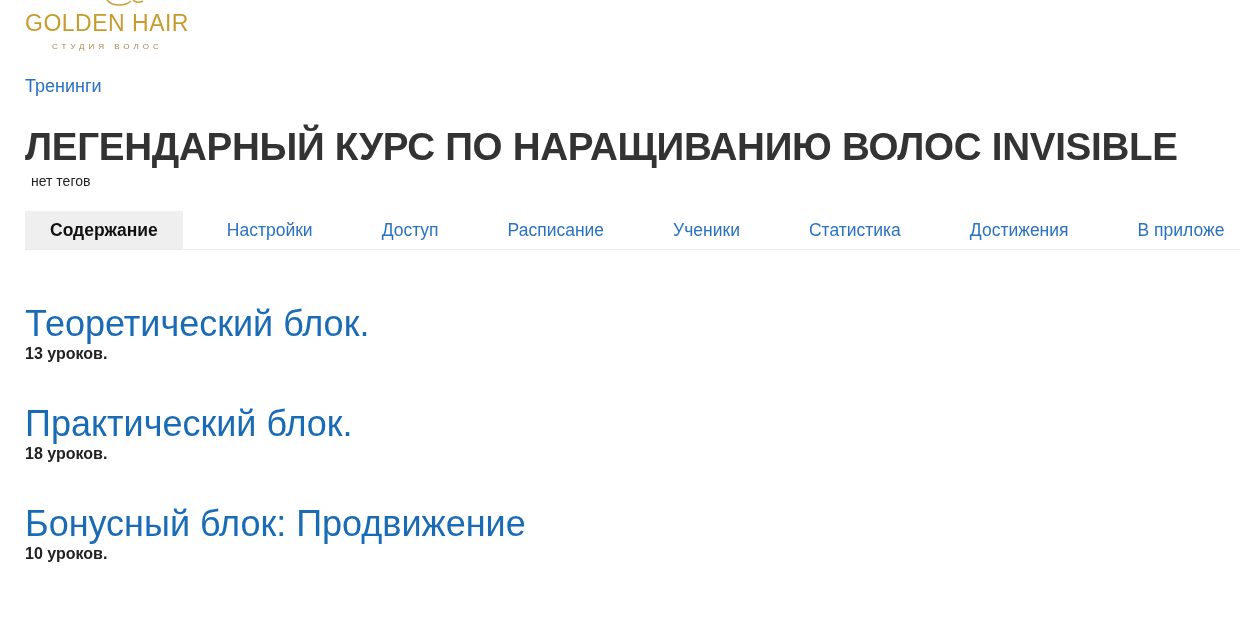 The height and width of the screenshot is (624, 1240). What do you see at coordinates (107, 23) in the screenshot?
I see `logo-text: GOLDEN HAIR` at bounding box center [107, 23].